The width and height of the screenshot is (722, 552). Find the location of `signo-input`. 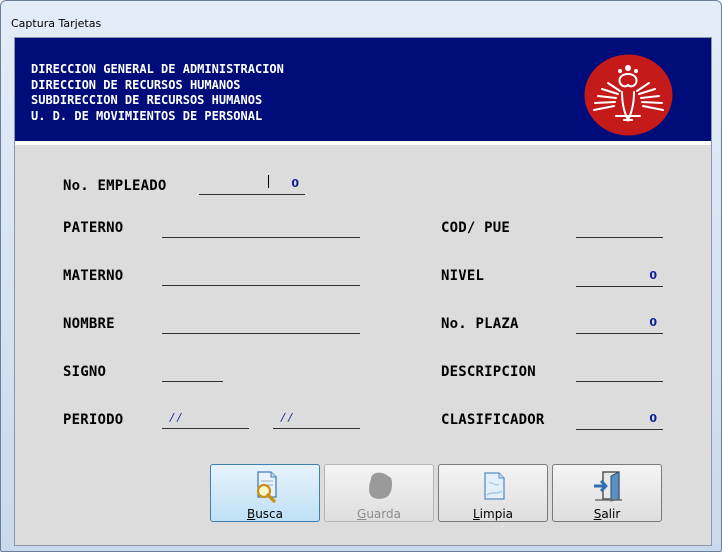

signo-input is located at coordinates (192, 373).